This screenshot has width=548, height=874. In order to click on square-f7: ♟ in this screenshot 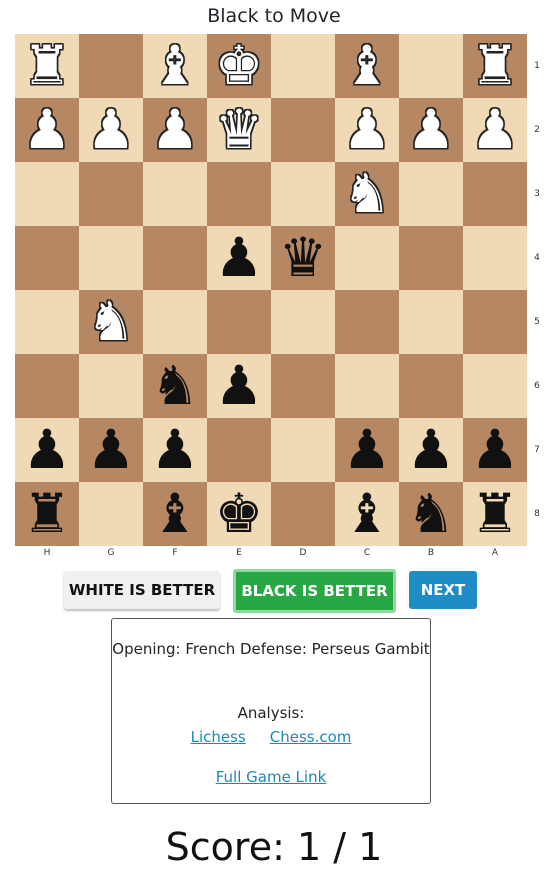, I will do `click(175, 450)`.